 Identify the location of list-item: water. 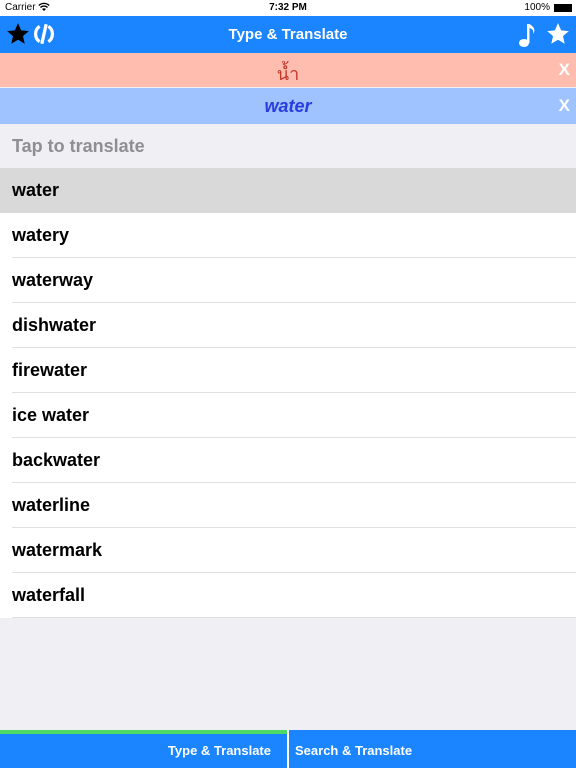
(288, 190).